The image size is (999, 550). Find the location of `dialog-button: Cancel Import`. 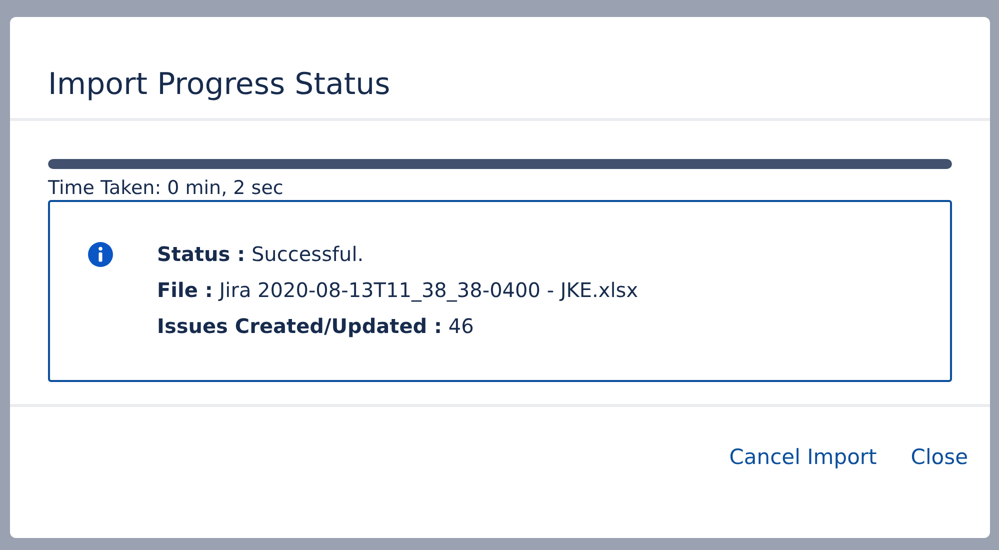

dialog-button: Cancel Import is located at coordinates (803, 457).